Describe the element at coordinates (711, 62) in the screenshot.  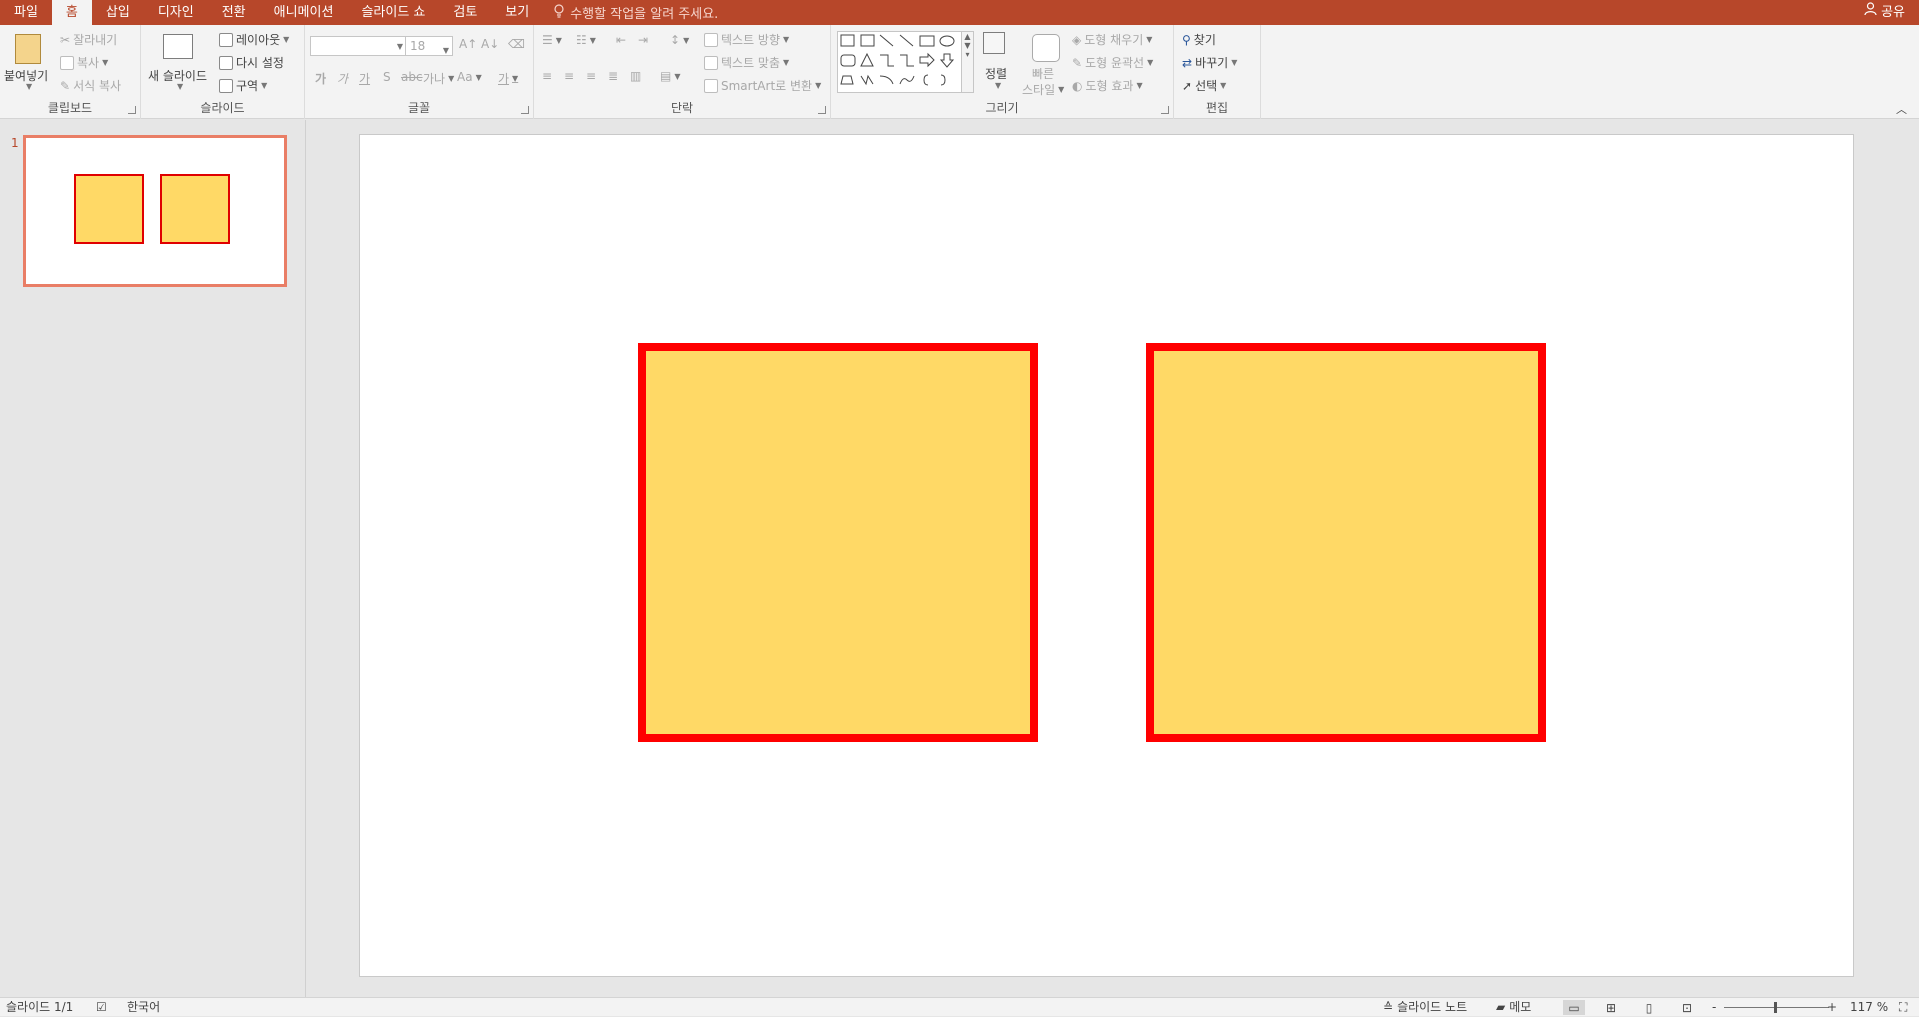
I see `align-text-icon` at that location.